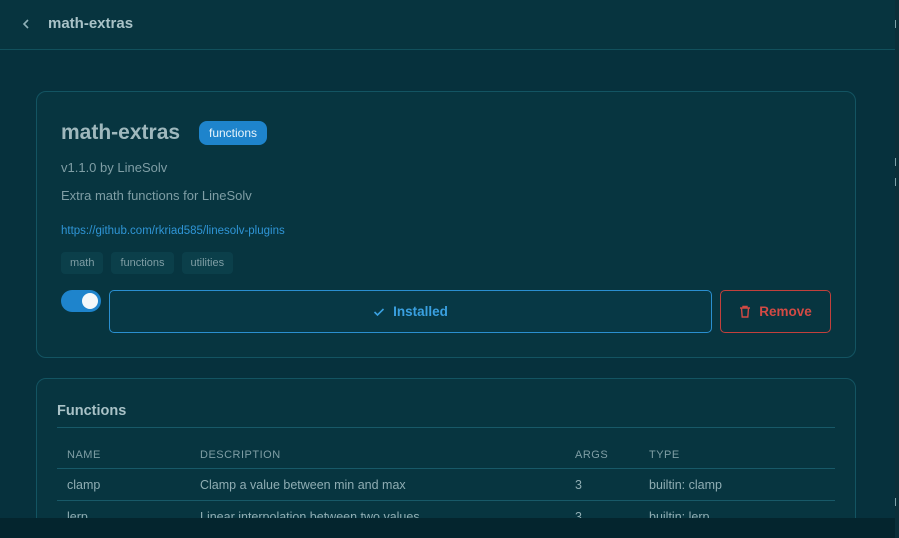  I want to click on enable-toggle, so click(81, 301).